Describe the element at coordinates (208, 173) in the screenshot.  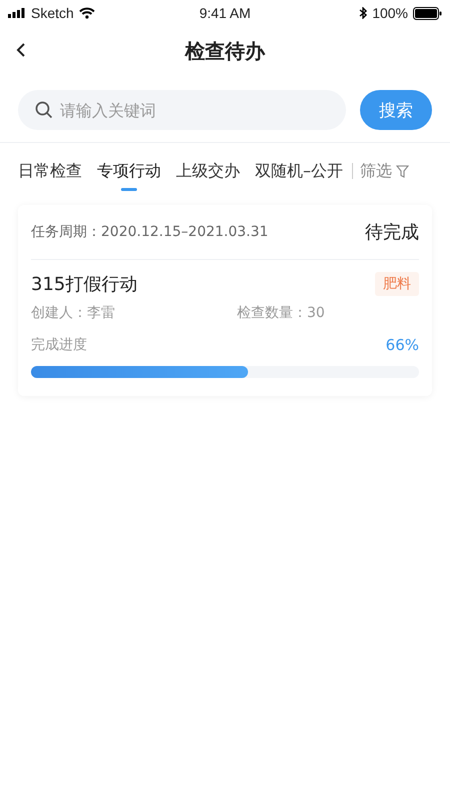
I see `category-tab: 上级交办` at that location.